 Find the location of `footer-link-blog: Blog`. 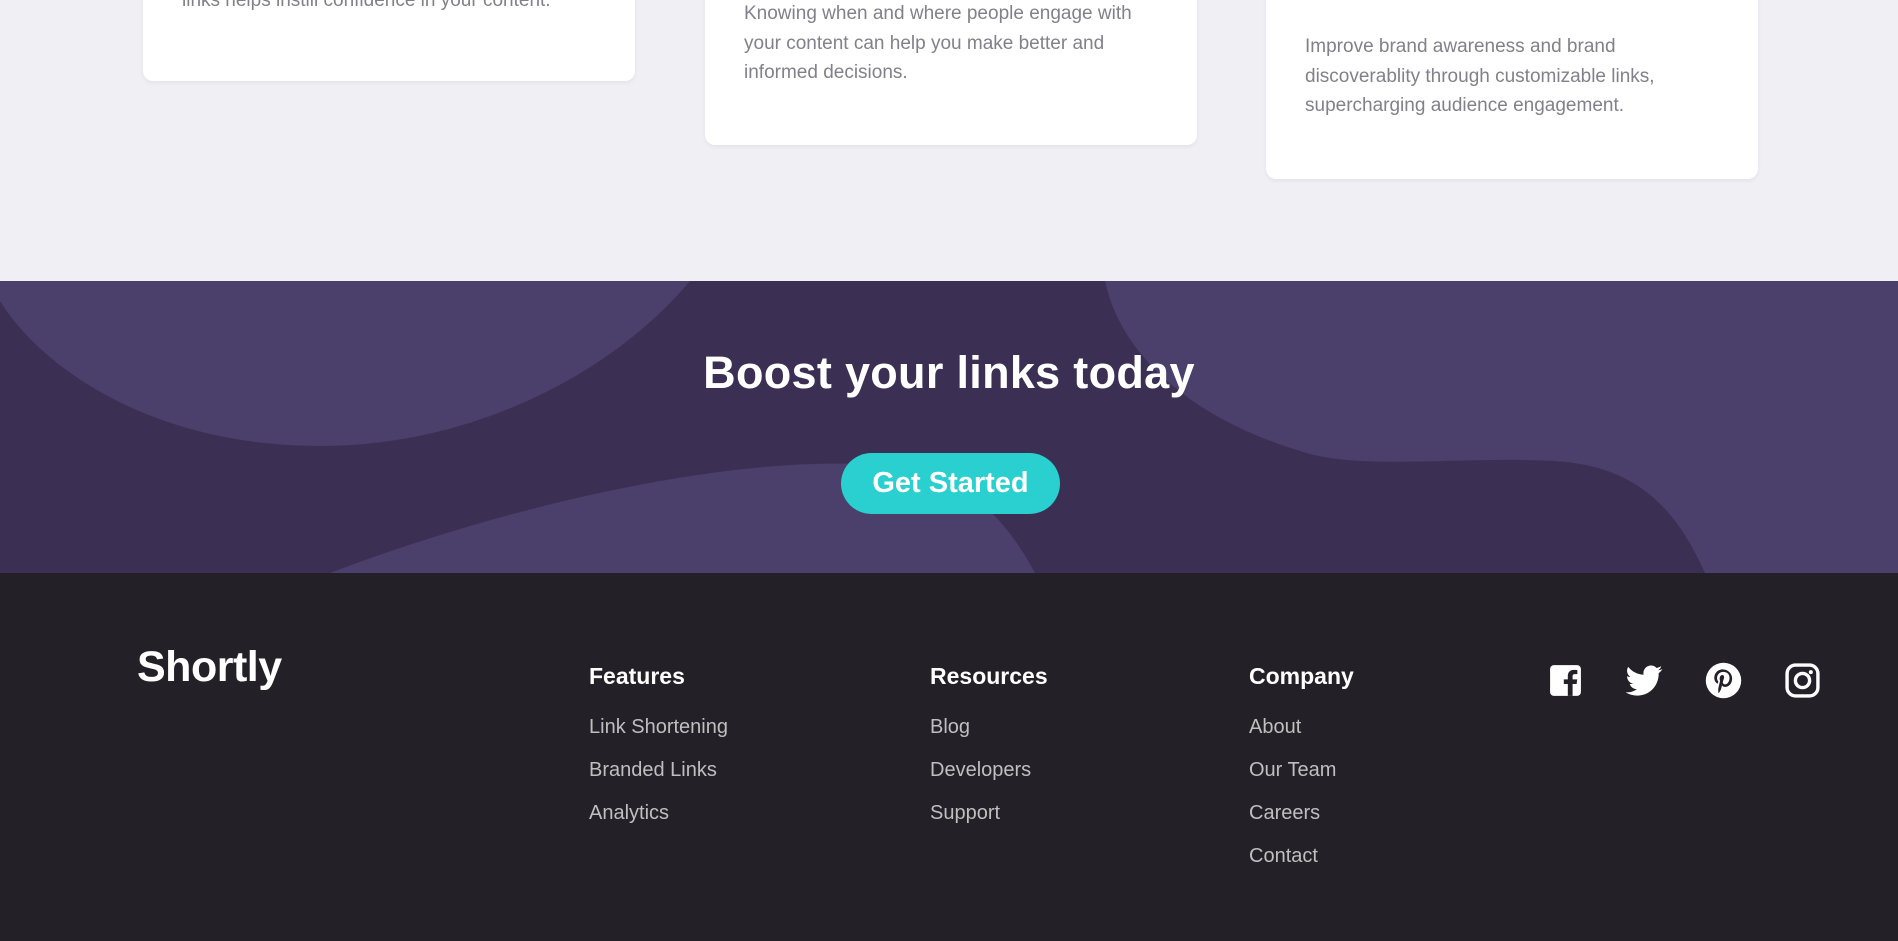

footer-link-blog: Blog is located at coordinates (989, 727).